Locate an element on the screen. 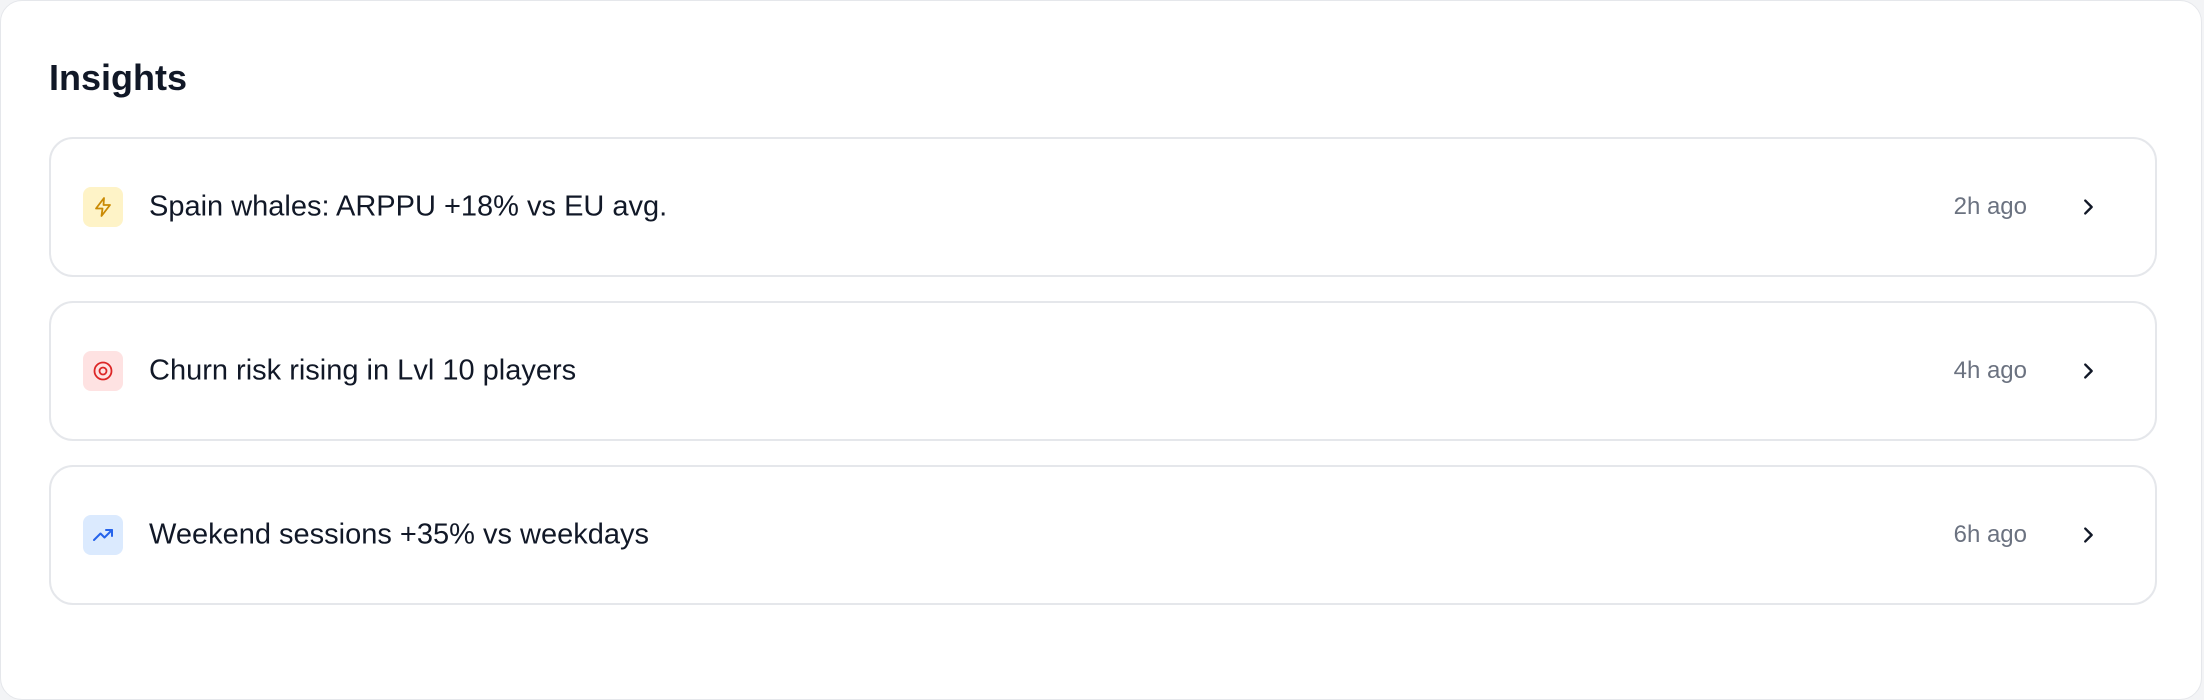 Image resolution: width=2204 pixels, height=700 pixels. insight-timestamp: 4h ago is located at coordinates (1990, 370).